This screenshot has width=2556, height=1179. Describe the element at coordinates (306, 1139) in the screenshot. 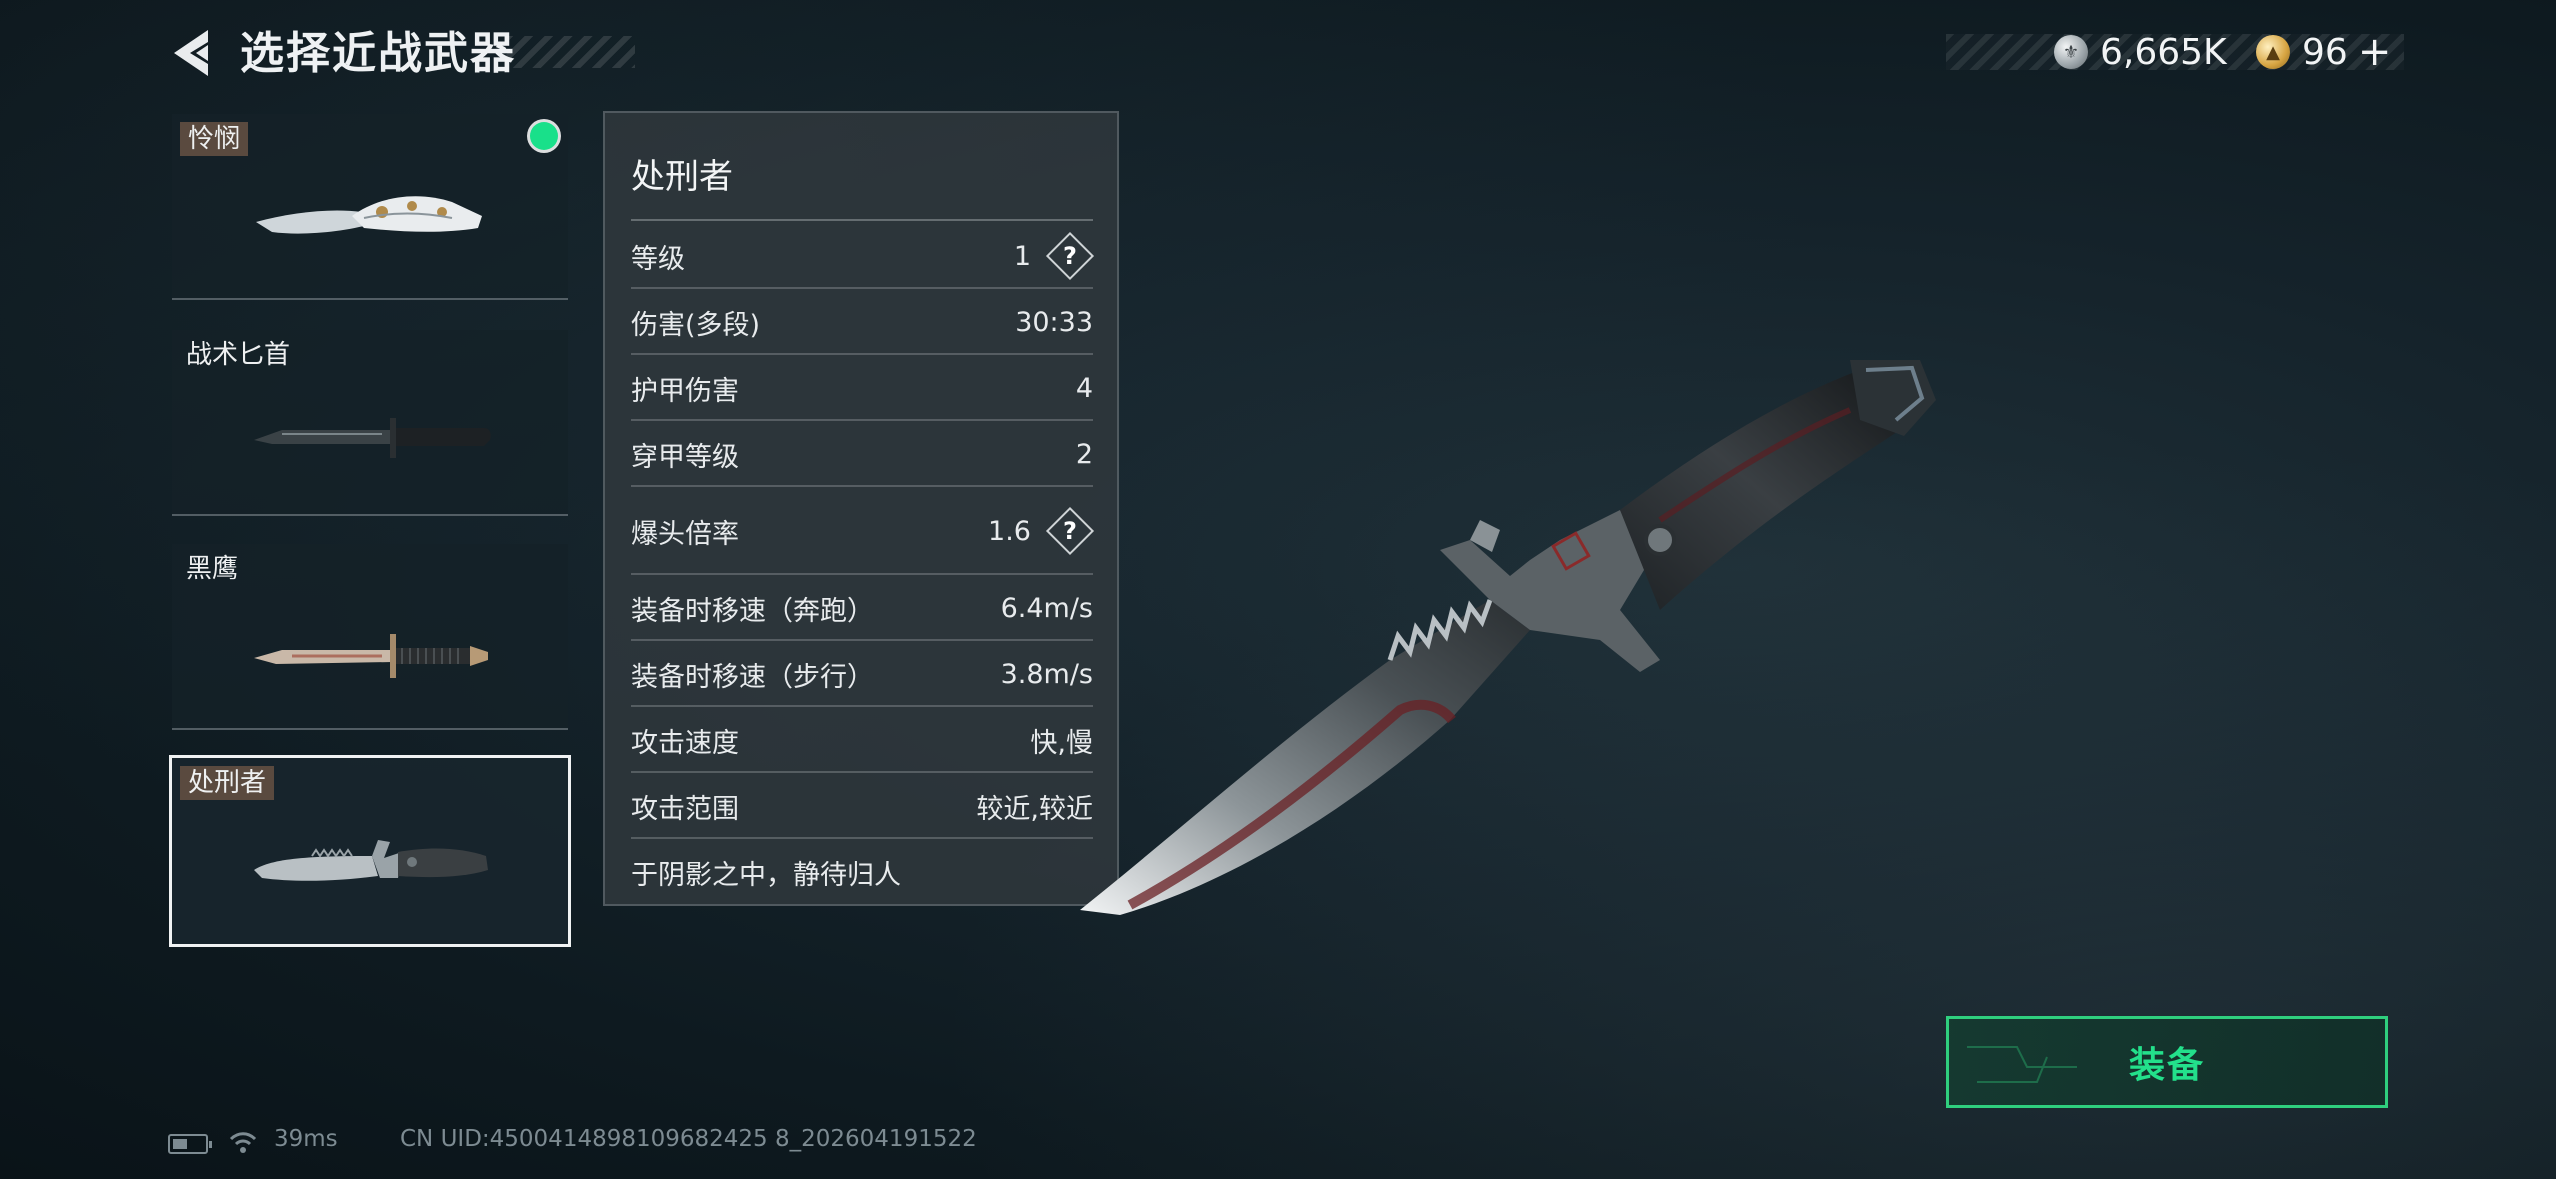

I see `ping-text: 39ms` at that location.